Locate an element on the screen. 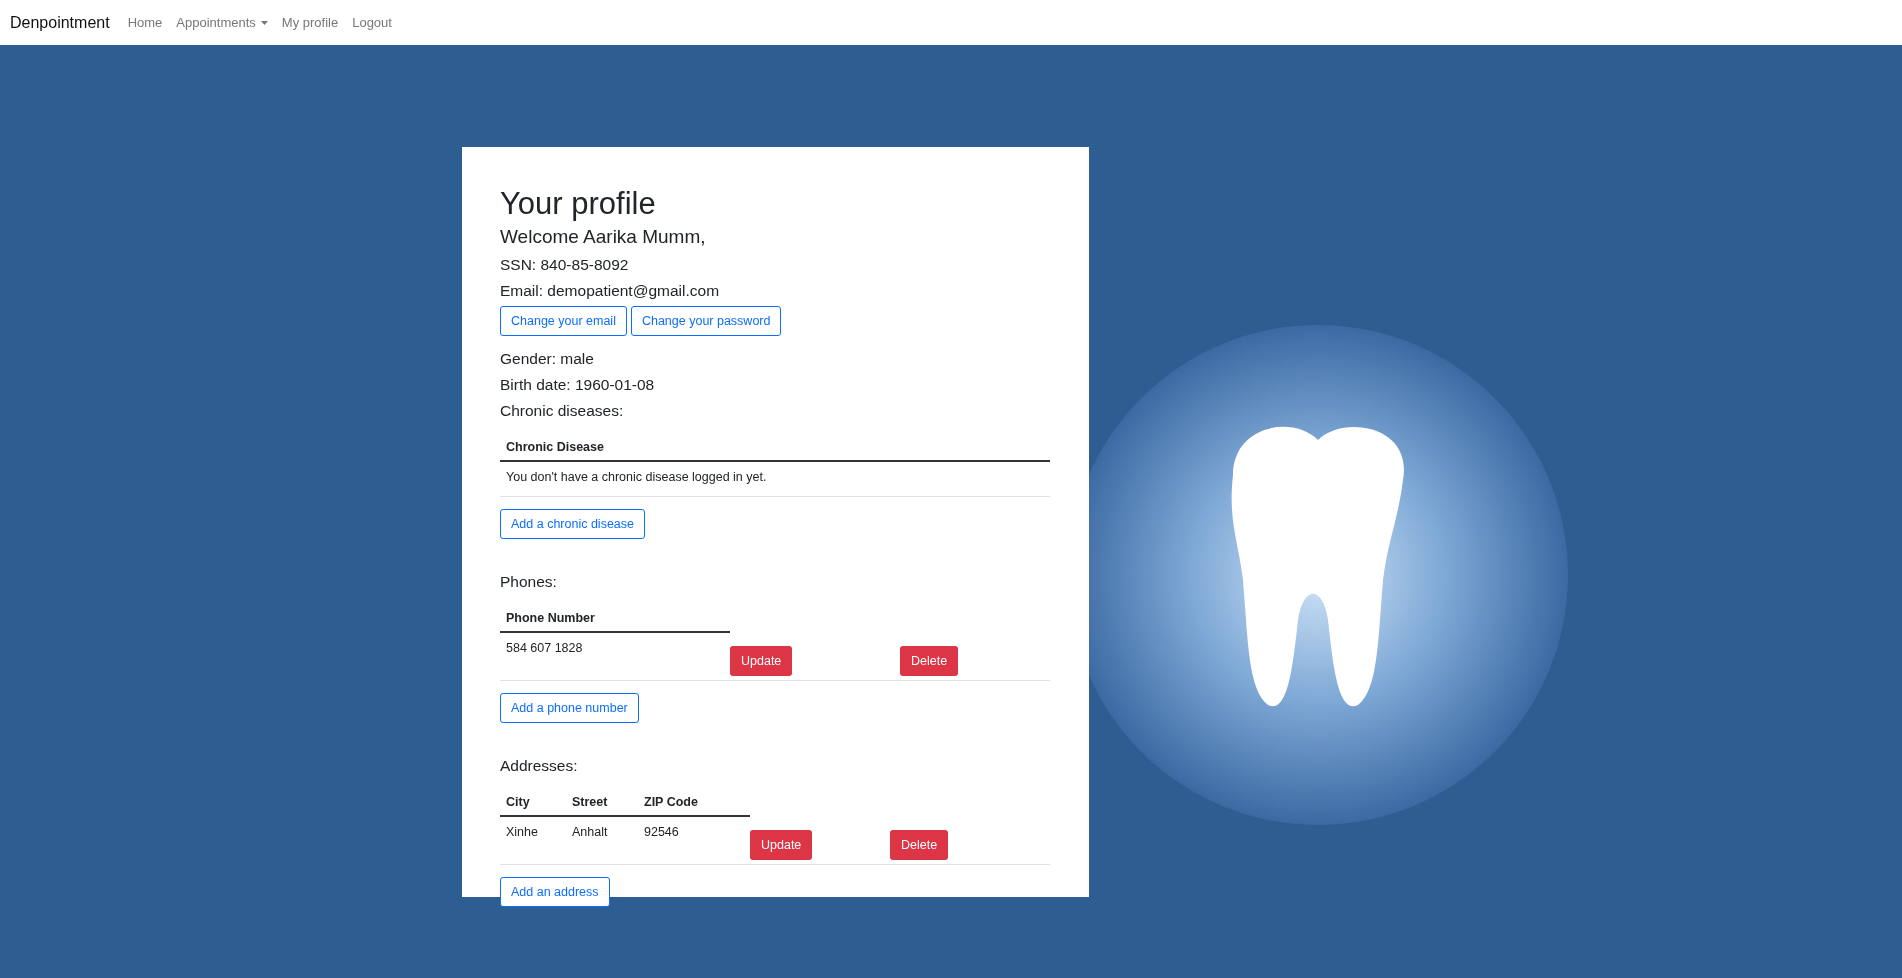 This screenshot has height=978, width=1902. add-address-button: Add an address is located at coordinates (555, 892).